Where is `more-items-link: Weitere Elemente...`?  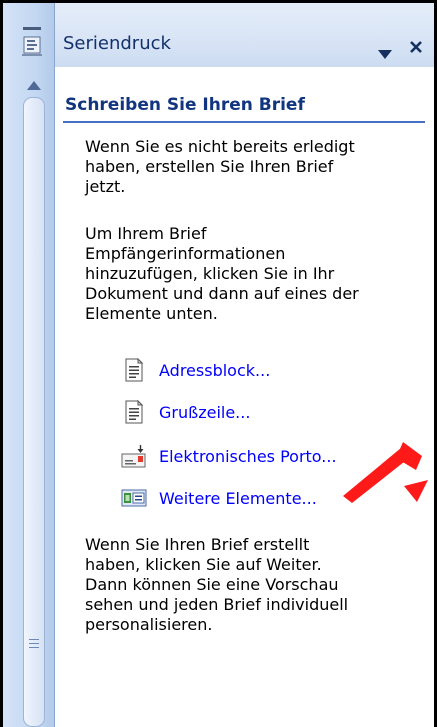
more-items-link: Weitere Elemente... is located at coordinates (219, 498).